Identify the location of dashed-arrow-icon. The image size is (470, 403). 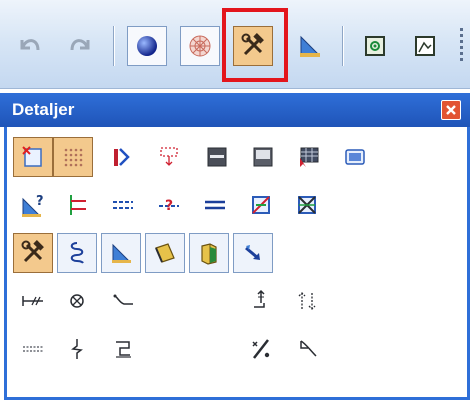
(169, 156).